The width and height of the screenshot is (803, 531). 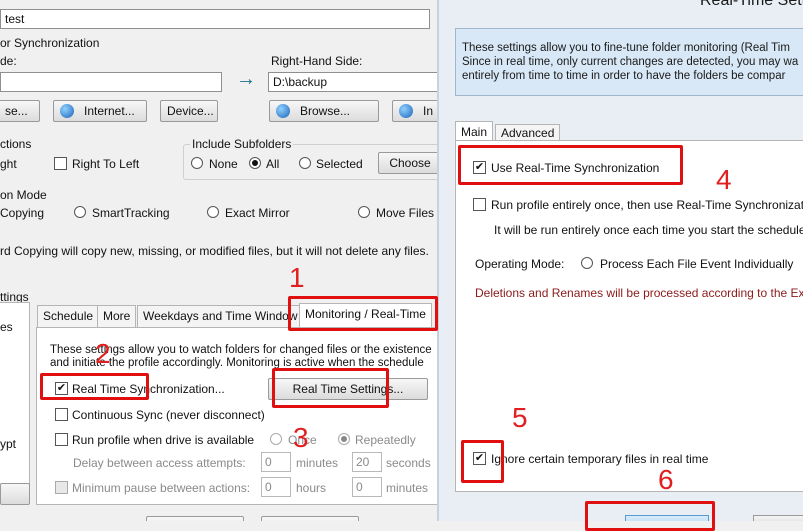 What do you see at coordinates (311, 488) in the screenshot?
I see `pause-hours-unit: hours` at bounding box center [311, 488].